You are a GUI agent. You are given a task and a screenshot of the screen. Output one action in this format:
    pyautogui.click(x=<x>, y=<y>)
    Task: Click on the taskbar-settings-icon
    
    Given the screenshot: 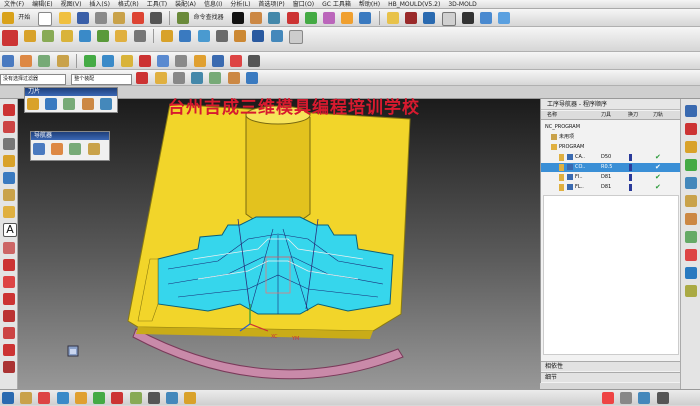 What is the action you would take?
    pyautogui.click(x=153, y=398)
    